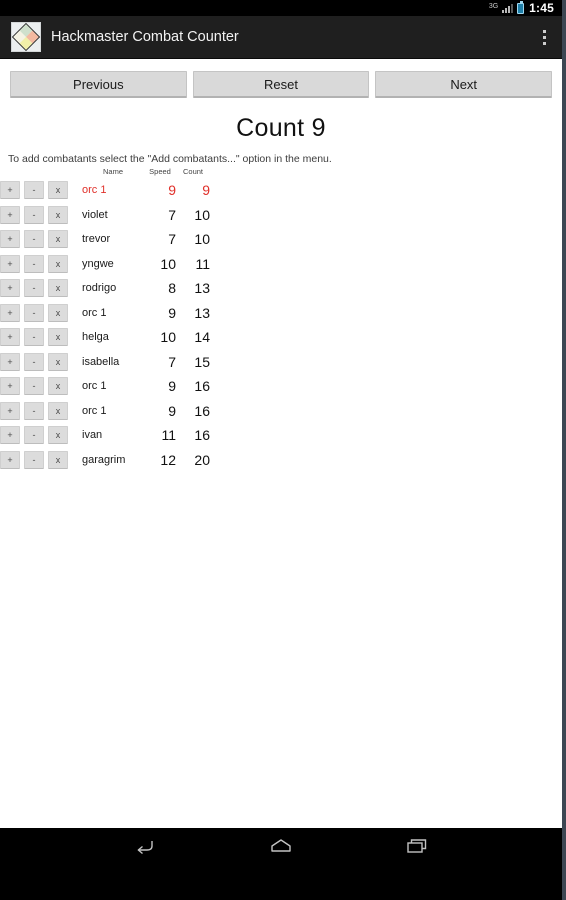  I want to click on overflow-menu-icon, so click(544, 37).